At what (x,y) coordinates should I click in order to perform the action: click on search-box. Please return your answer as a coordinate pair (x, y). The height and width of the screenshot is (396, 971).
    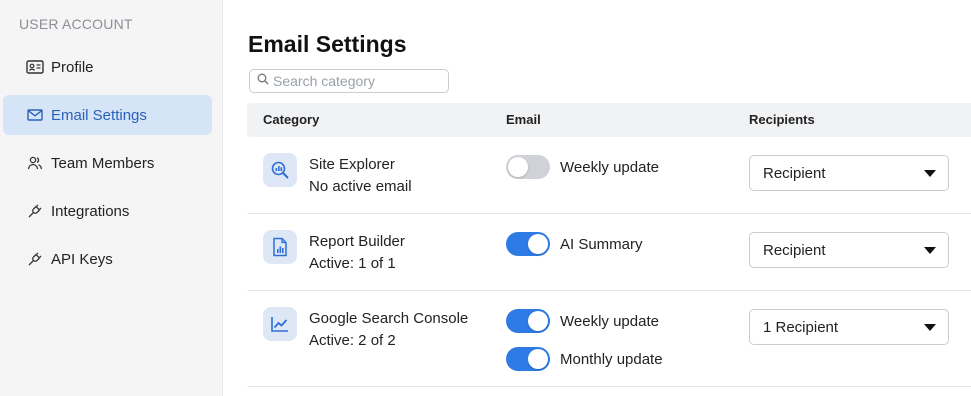
    Looking at the image, I should click on (349, 81).